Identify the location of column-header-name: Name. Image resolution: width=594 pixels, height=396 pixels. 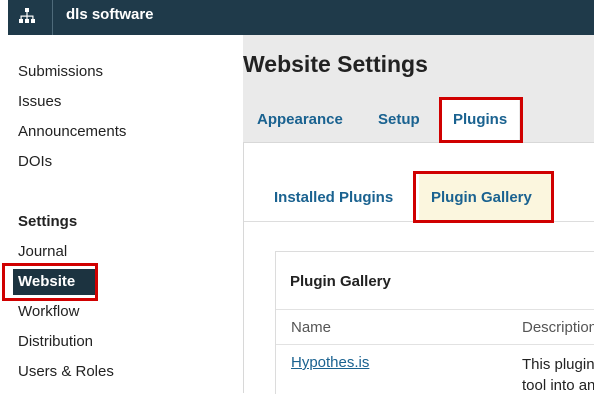
(311, 327).